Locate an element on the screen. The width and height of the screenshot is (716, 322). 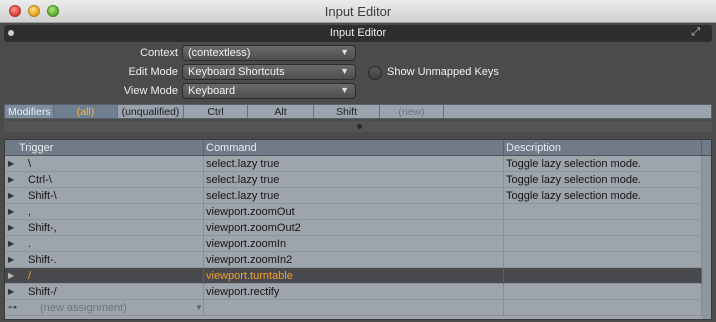
table-cell-trigger: ▶ Shift-/ is located at coordinates (104, 292).